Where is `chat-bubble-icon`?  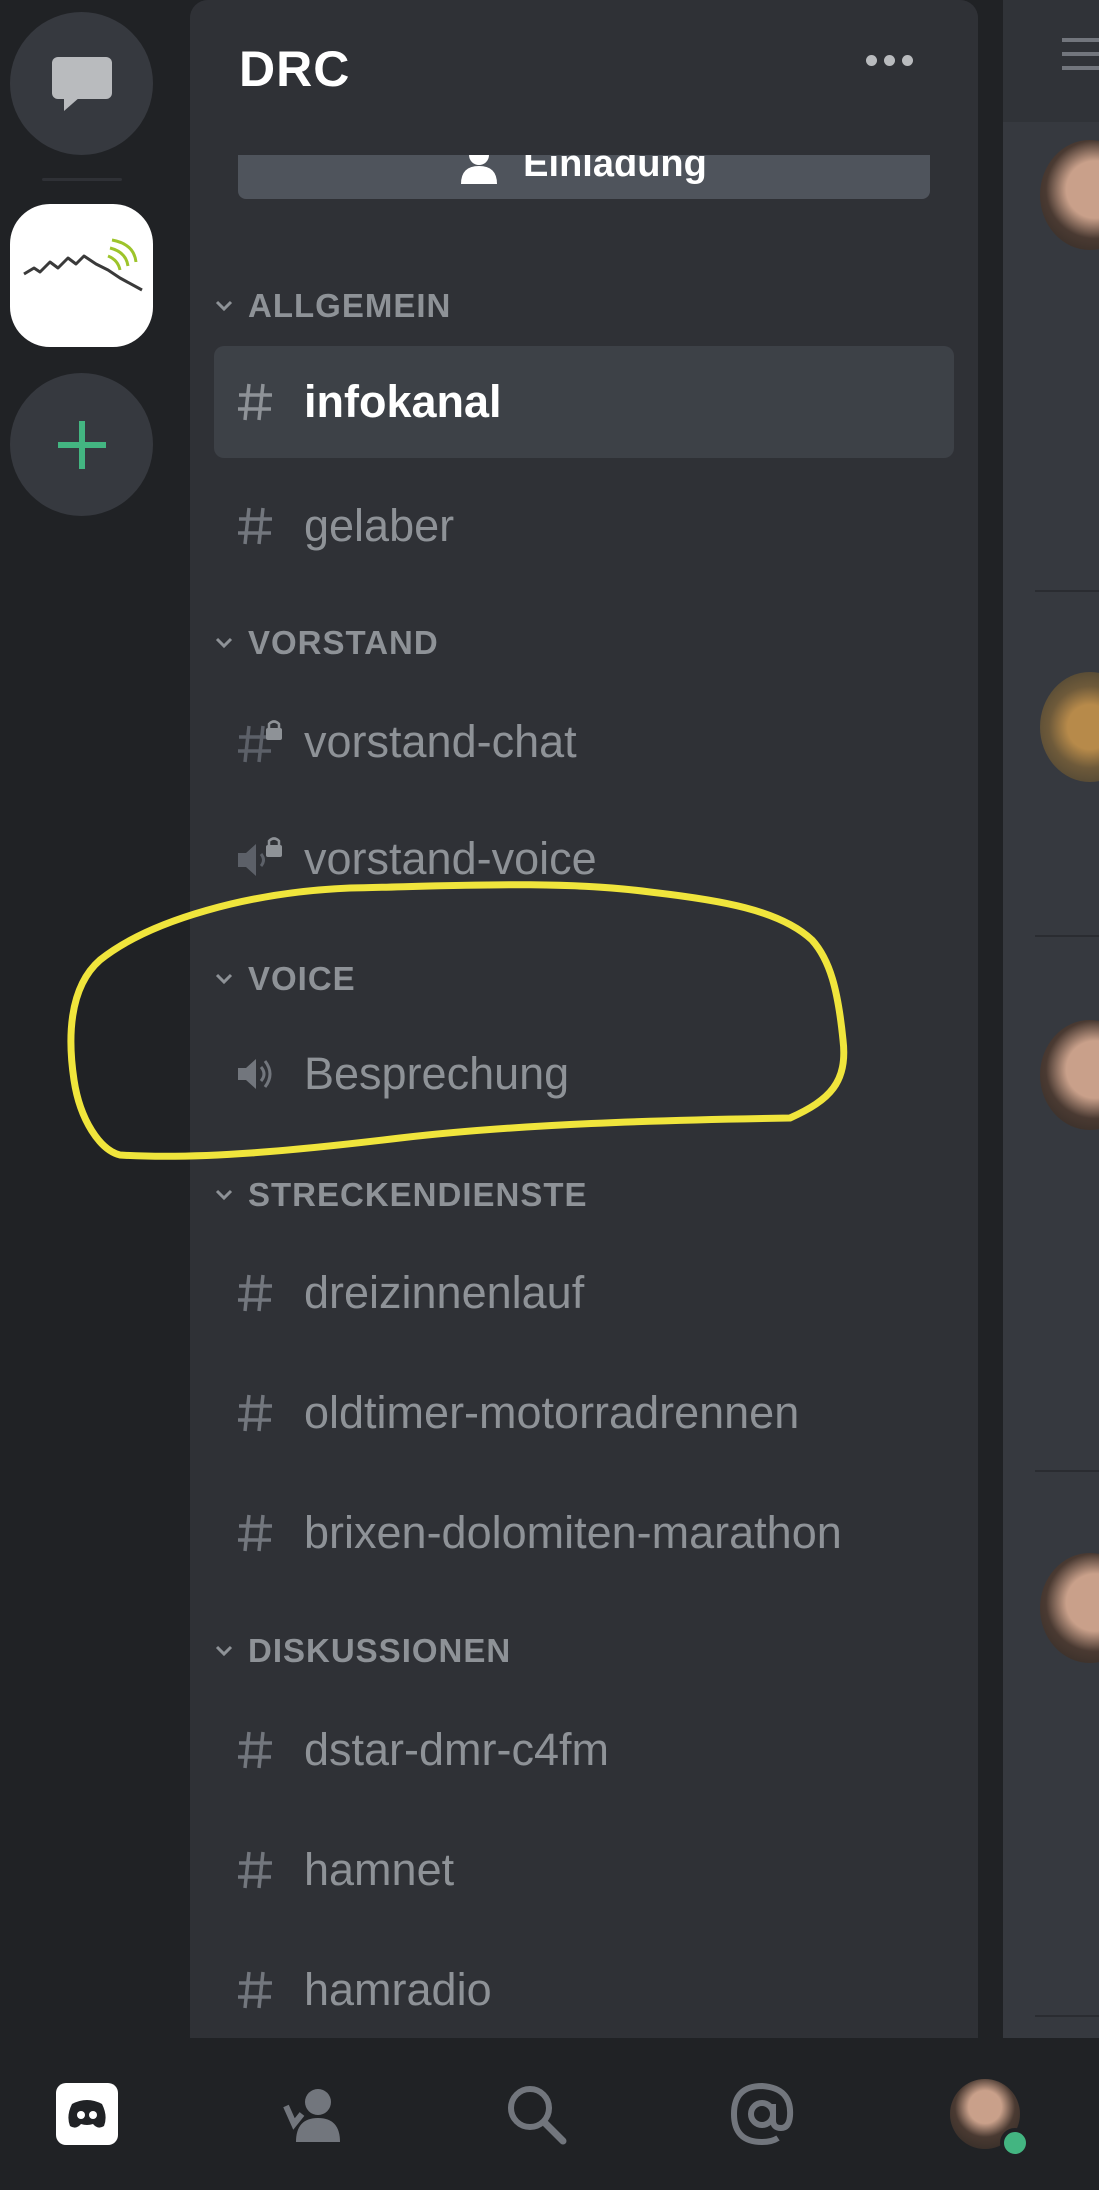 chat-bubble-icon is located at coordinates (81, 83).